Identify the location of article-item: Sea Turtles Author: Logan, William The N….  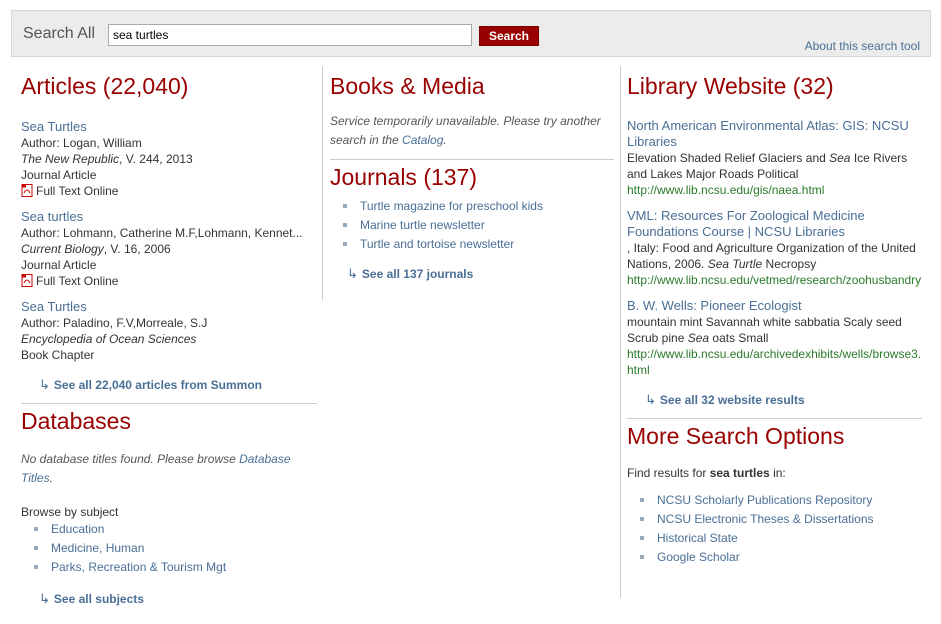
(169, 159).